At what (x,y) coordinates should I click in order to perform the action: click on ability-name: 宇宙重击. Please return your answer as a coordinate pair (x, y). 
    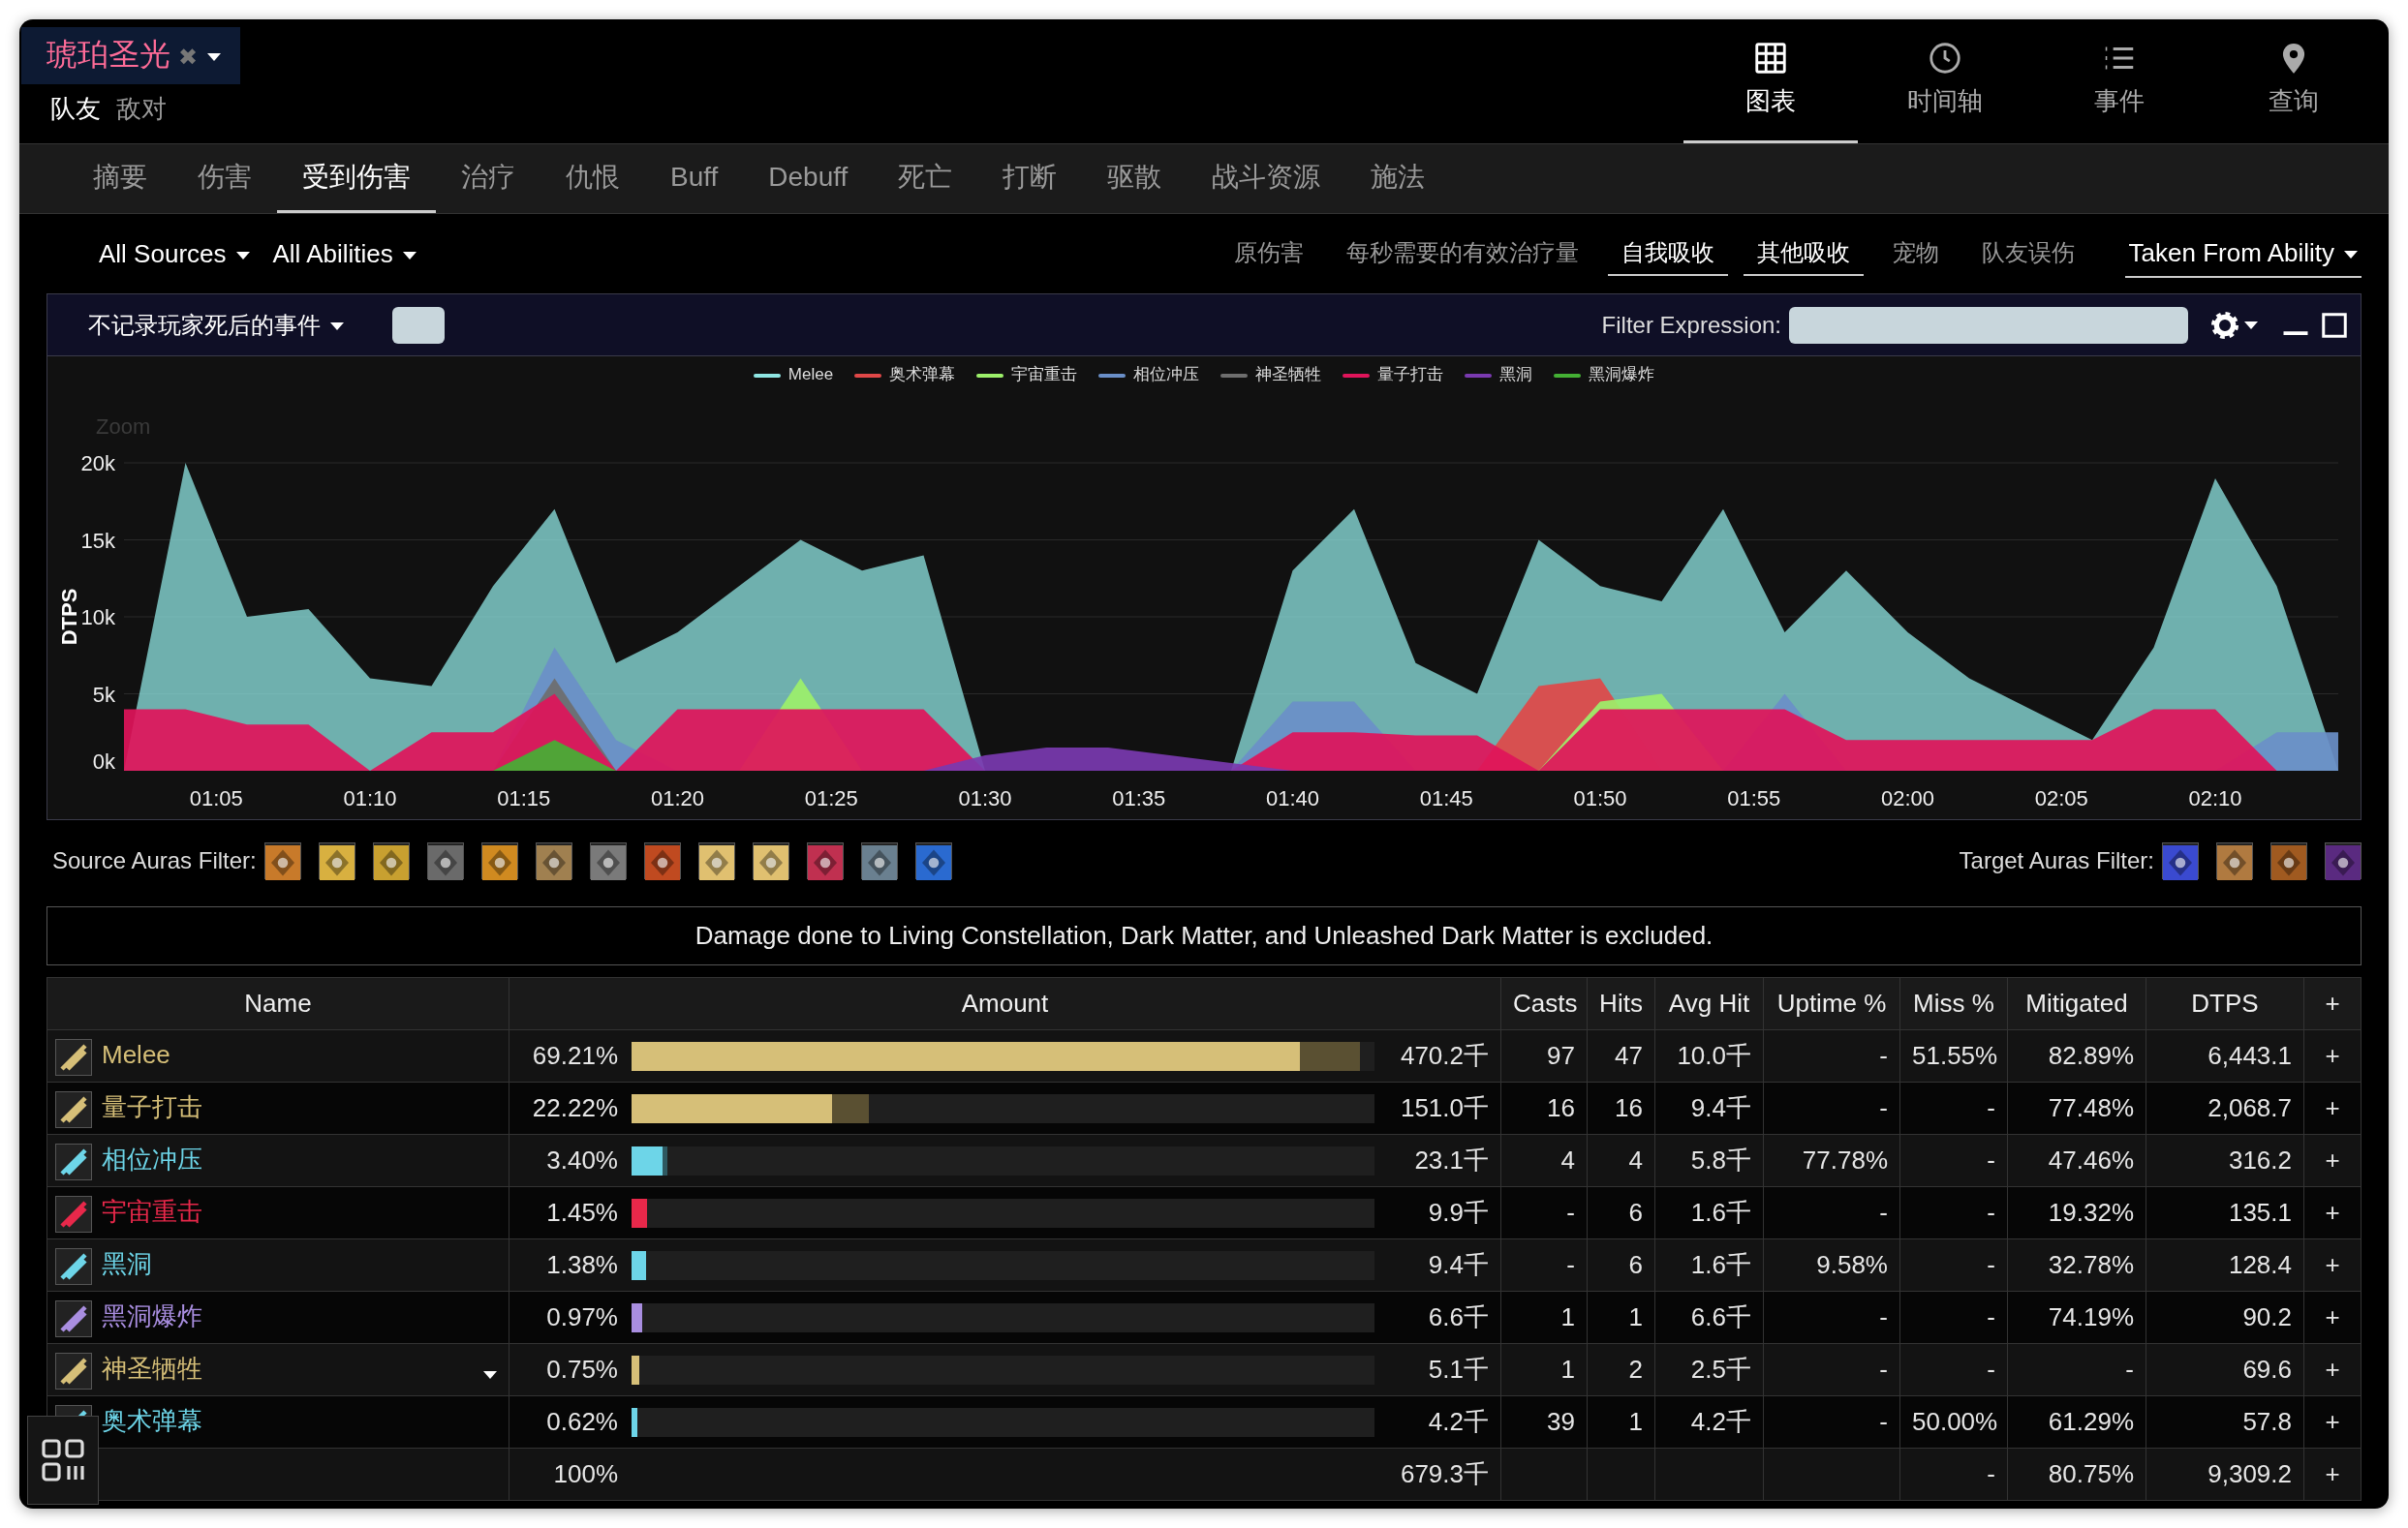
    Looking at the image, I should click on (152, 1212).